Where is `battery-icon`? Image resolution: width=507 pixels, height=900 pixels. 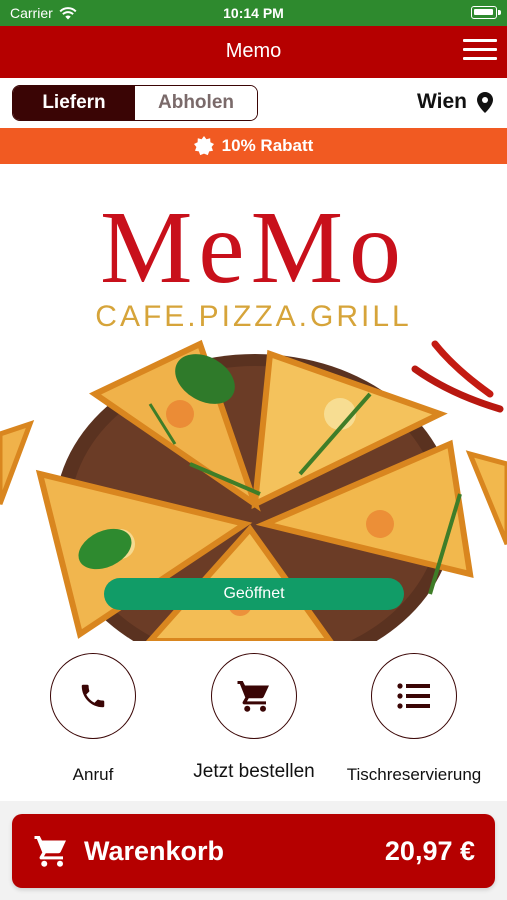 battery-icon is located at coordinates (484, 12).